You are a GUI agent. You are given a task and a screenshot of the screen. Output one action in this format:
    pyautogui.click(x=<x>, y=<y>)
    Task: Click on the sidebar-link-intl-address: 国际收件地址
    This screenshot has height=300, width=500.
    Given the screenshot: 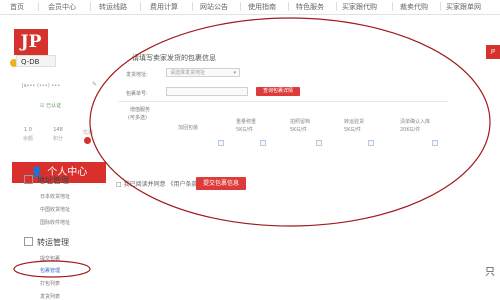 What is the action you would take?
    pyautogui.click(x=55, y=222)
    